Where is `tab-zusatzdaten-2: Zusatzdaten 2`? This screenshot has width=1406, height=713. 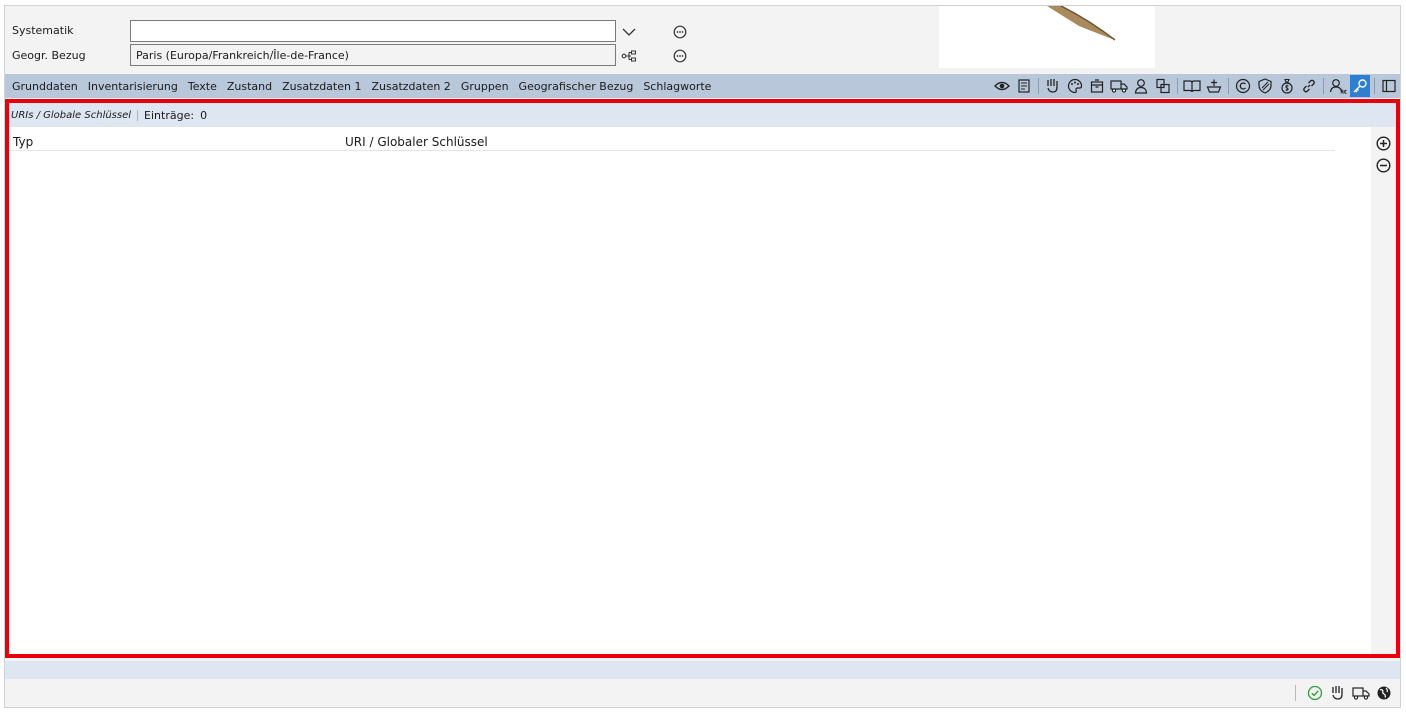
tab-zusatzdaten-2: Zusatzdaten 2 is located at coordinates (410, 86).